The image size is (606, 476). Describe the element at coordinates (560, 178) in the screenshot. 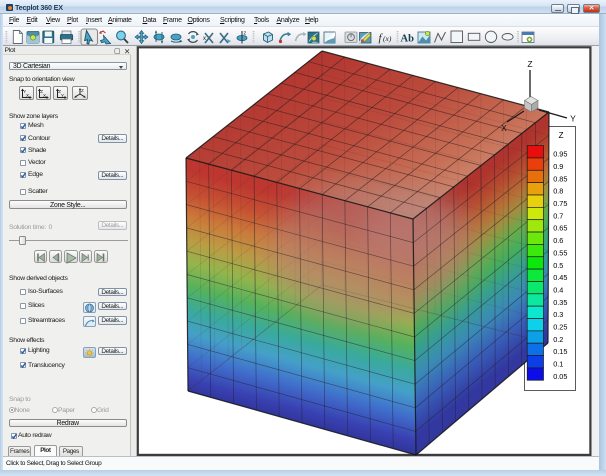

I see `svg-text: 0.85` at that location.